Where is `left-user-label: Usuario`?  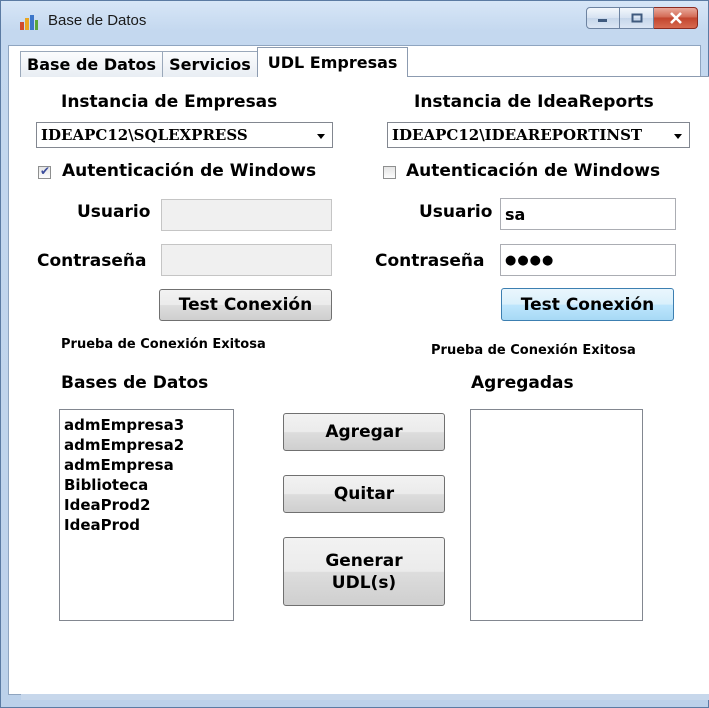
left-user-label: Usuario is located at coordinates (114, 212).